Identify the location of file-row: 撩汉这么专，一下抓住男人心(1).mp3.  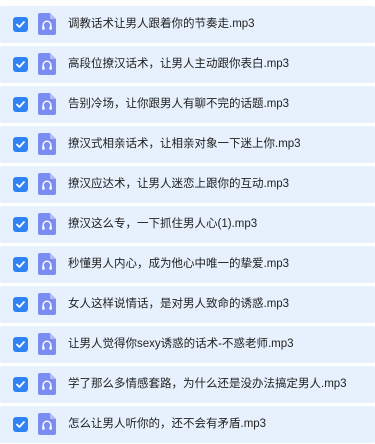
(187, 224).